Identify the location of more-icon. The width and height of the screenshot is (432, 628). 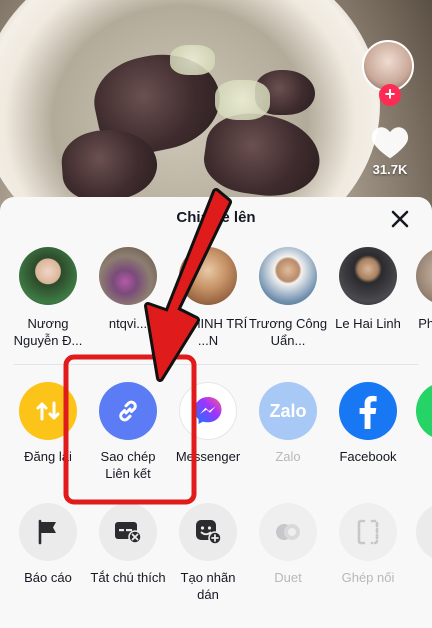
(424, 532).